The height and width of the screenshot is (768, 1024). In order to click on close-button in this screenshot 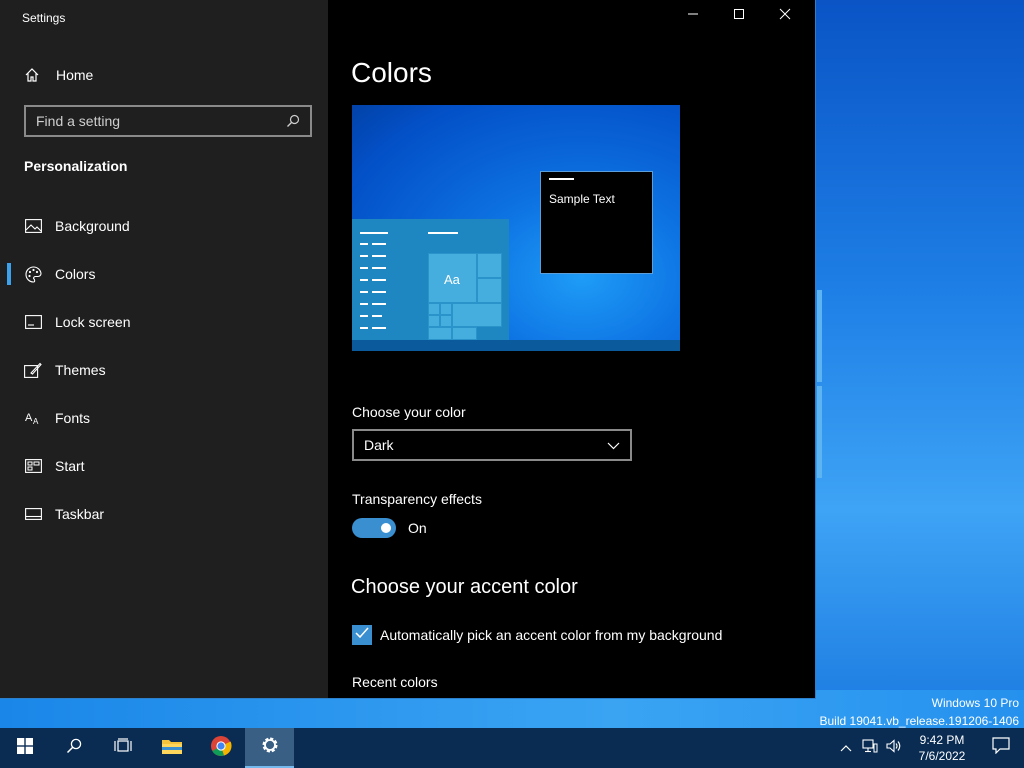, I will do `click(785, 16)`.